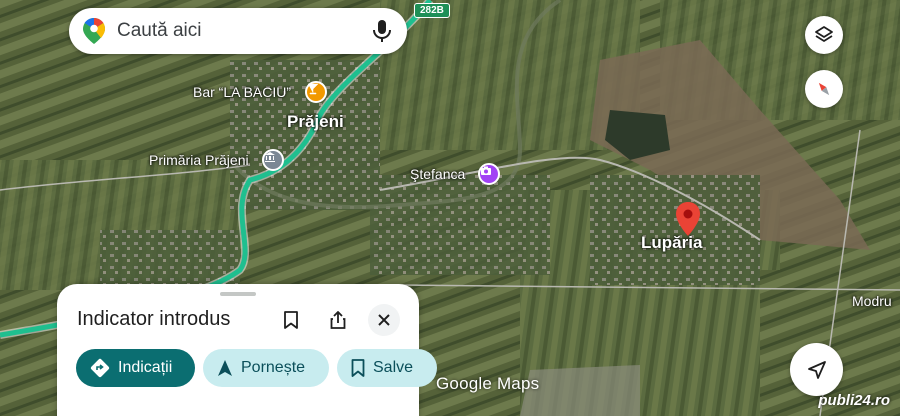 This screenshot has height=416, width=900. I want to click on my-location-button, so click(816, 369).